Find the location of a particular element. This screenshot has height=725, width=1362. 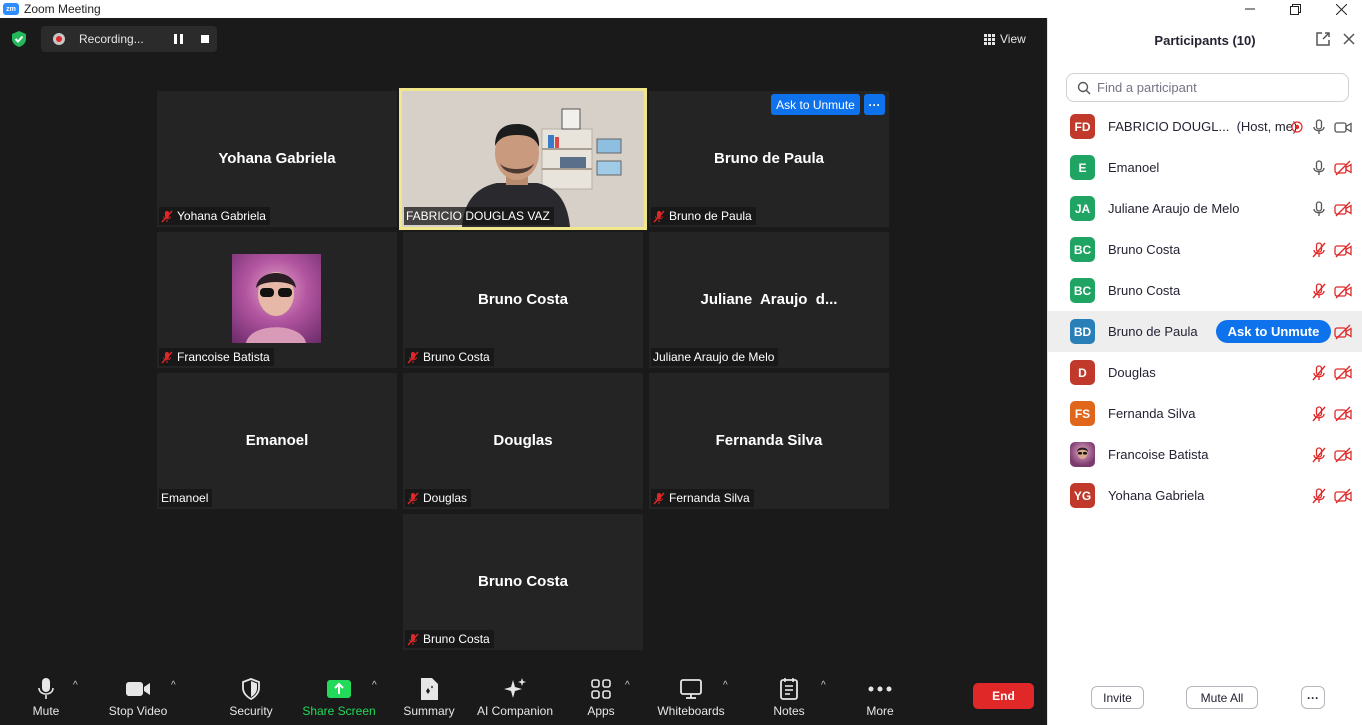

participant-row: Francoise Batista is located at coordinates (1205, 454).